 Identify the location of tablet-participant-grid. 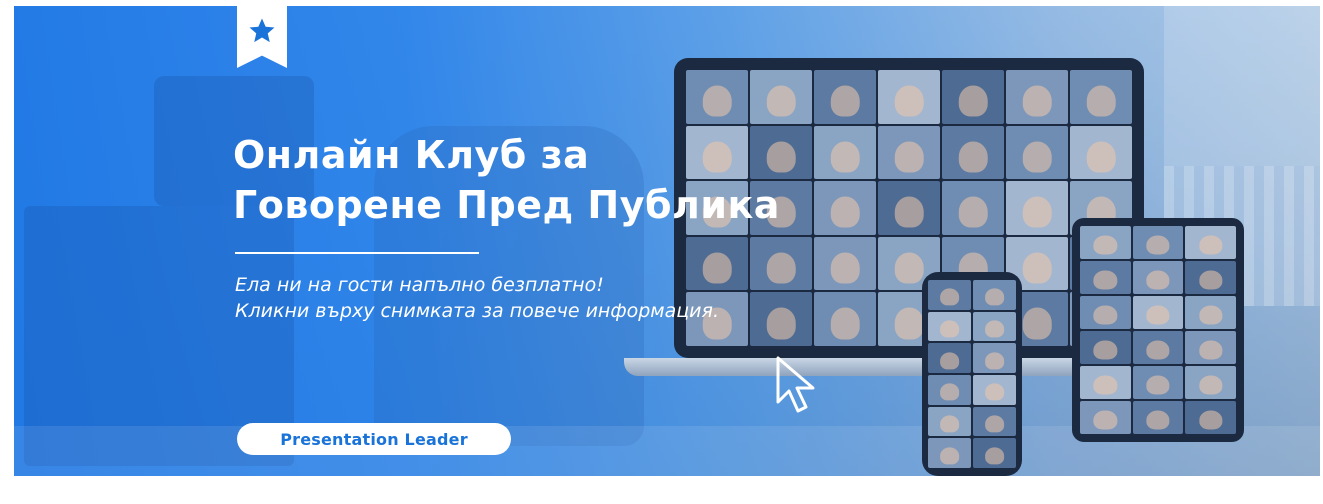
(1158, 330).